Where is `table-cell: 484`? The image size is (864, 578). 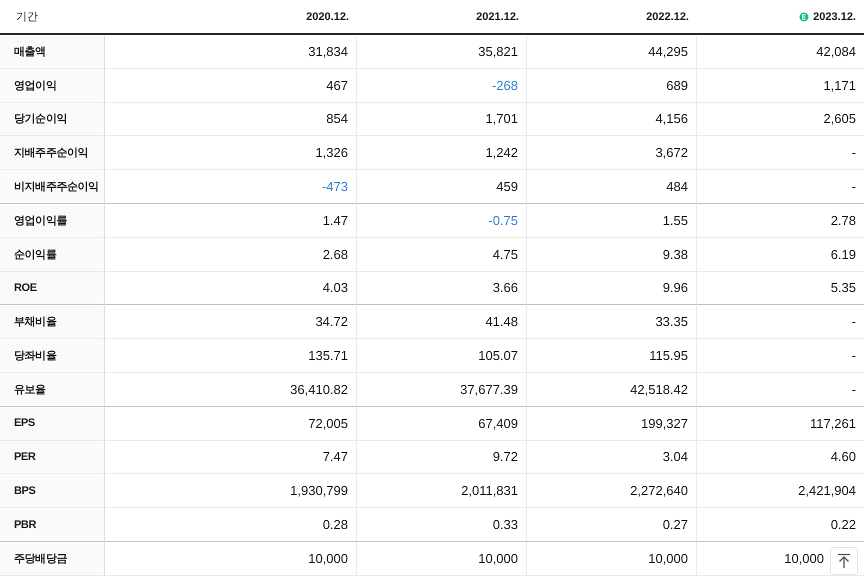
table-cell: 484 is located at coordinates (612, 187).